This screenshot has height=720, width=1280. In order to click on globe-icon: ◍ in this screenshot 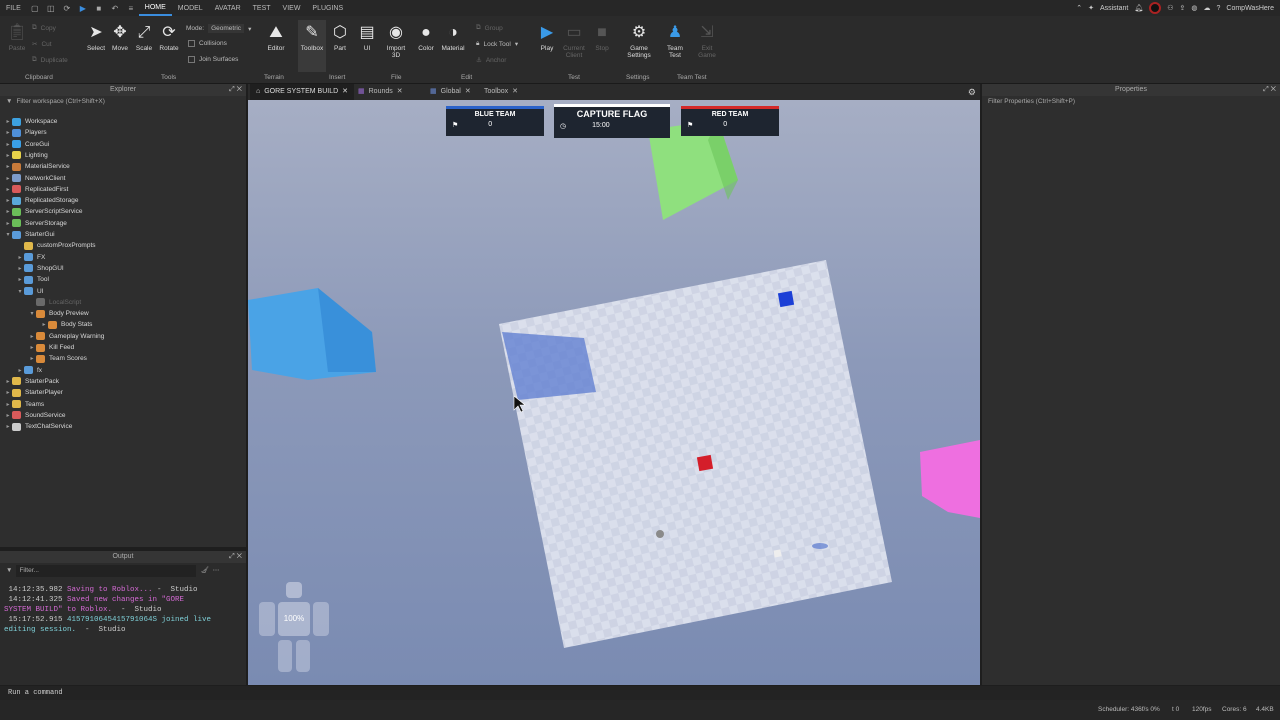, I will do `click(1194, 8)`.